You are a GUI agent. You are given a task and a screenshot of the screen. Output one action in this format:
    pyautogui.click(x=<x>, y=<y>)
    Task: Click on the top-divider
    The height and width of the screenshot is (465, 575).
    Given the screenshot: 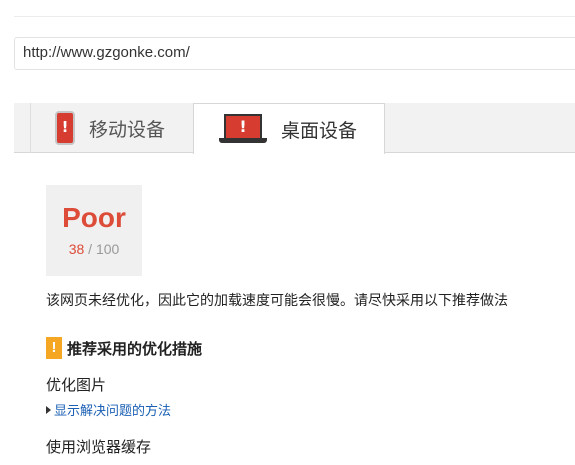 What is the action you would take?
    pyautogui.click(x=294, y=16)
    